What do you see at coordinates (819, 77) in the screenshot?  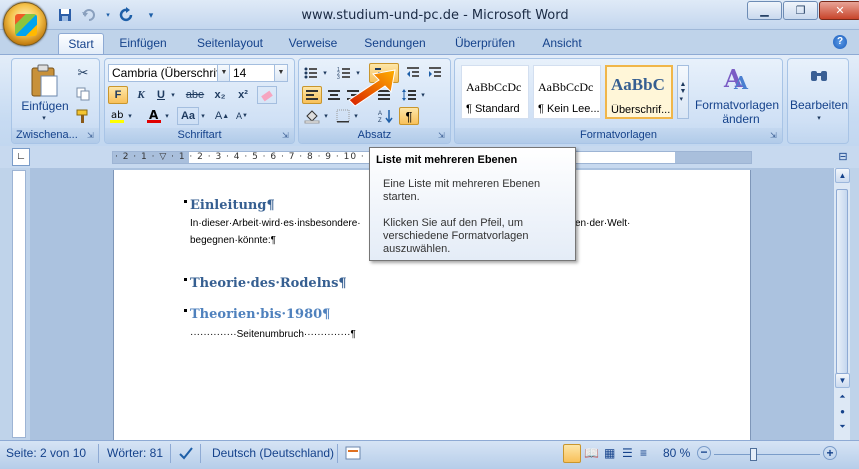 I see `binoculars-icon` at bounding box center [819, 77].